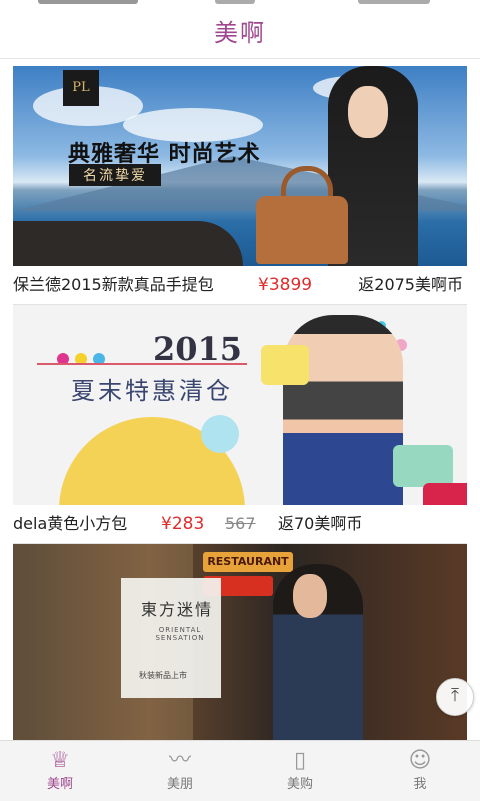 The width and height of the screenshot is (480, 801). I want to click on neon-sign: RESTAURANT, so click(248, 562).